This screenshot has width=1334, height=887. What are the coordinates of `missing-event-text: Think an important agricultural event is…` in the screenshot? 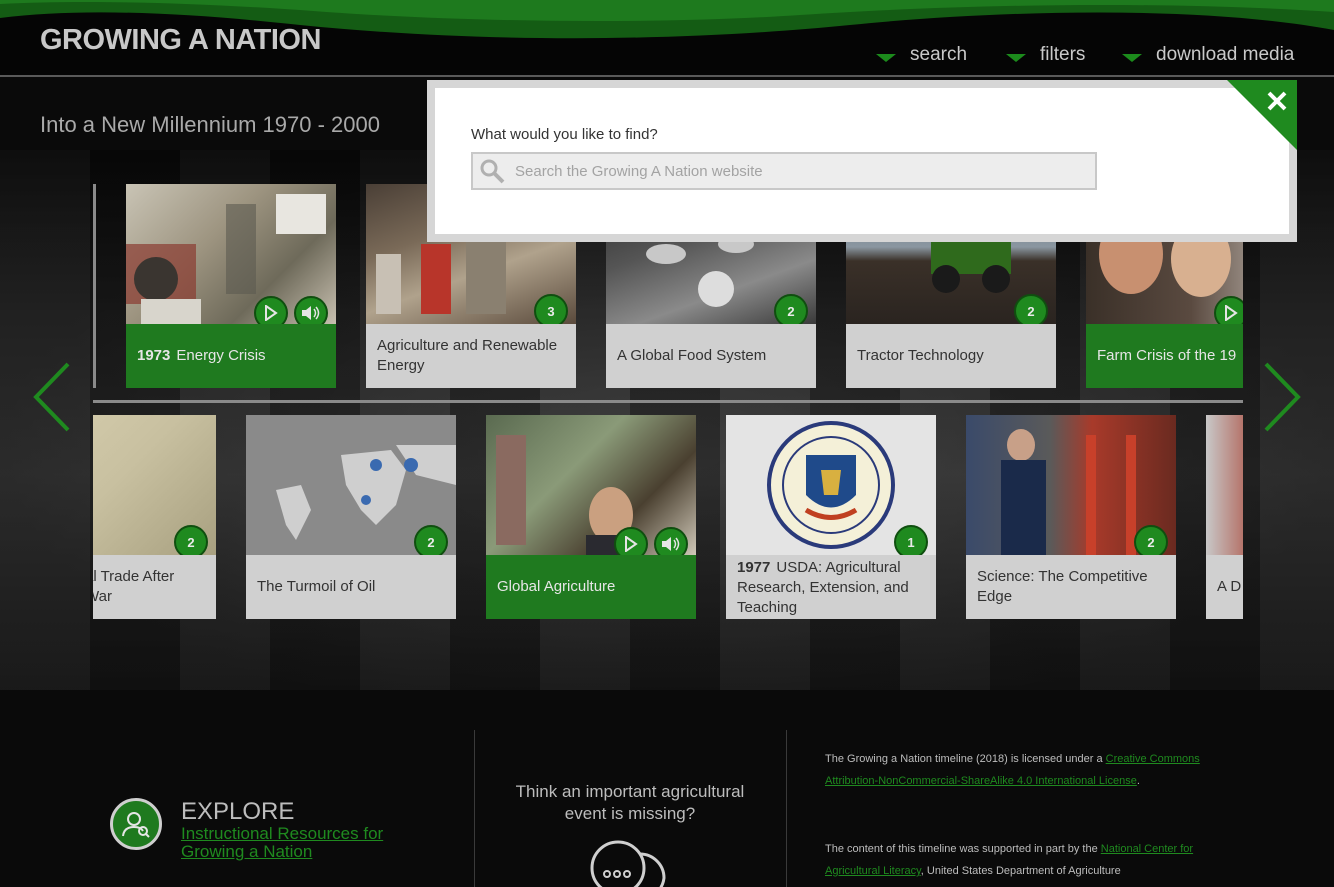 It's located at (630, 802).